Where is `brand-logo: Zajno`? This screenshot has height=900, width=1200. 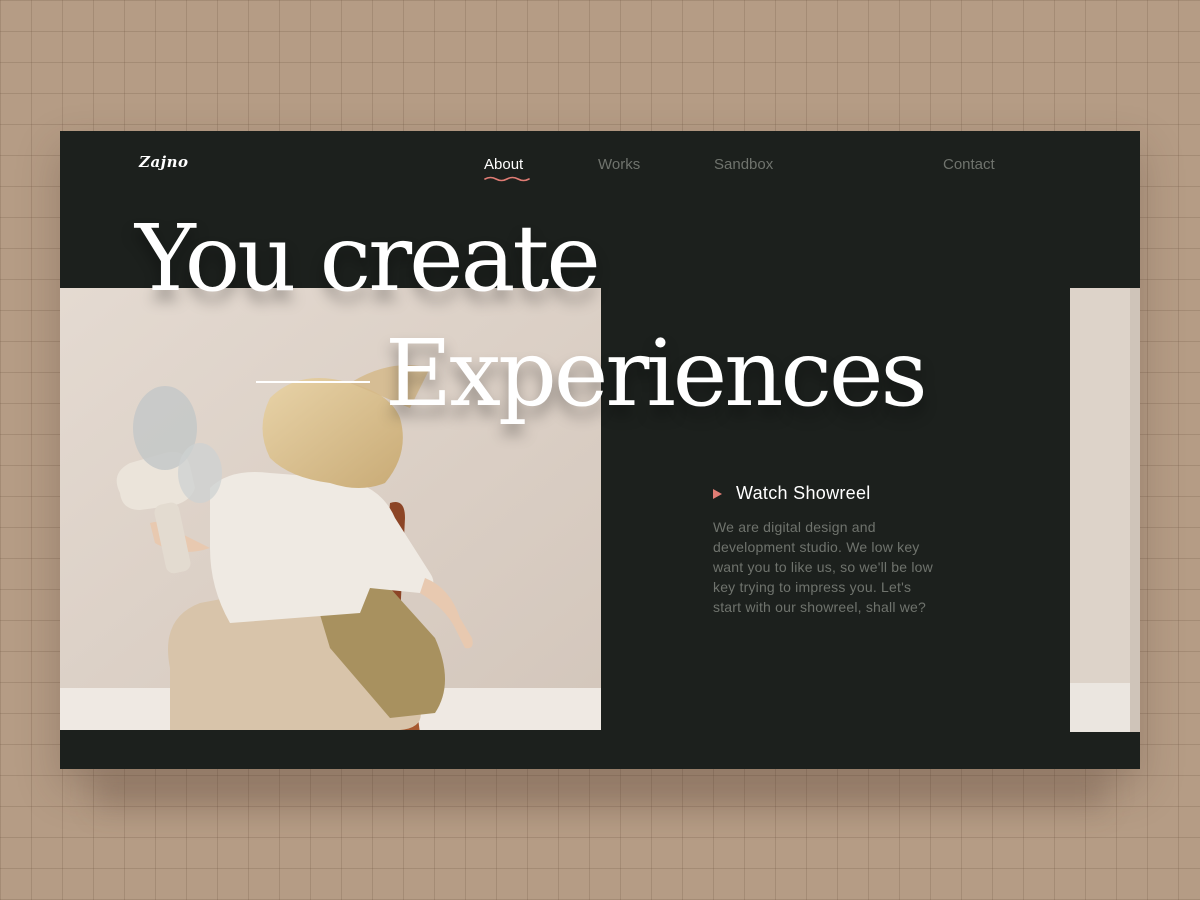
brand-logo: Zajno is located at coordinates (164, 162).